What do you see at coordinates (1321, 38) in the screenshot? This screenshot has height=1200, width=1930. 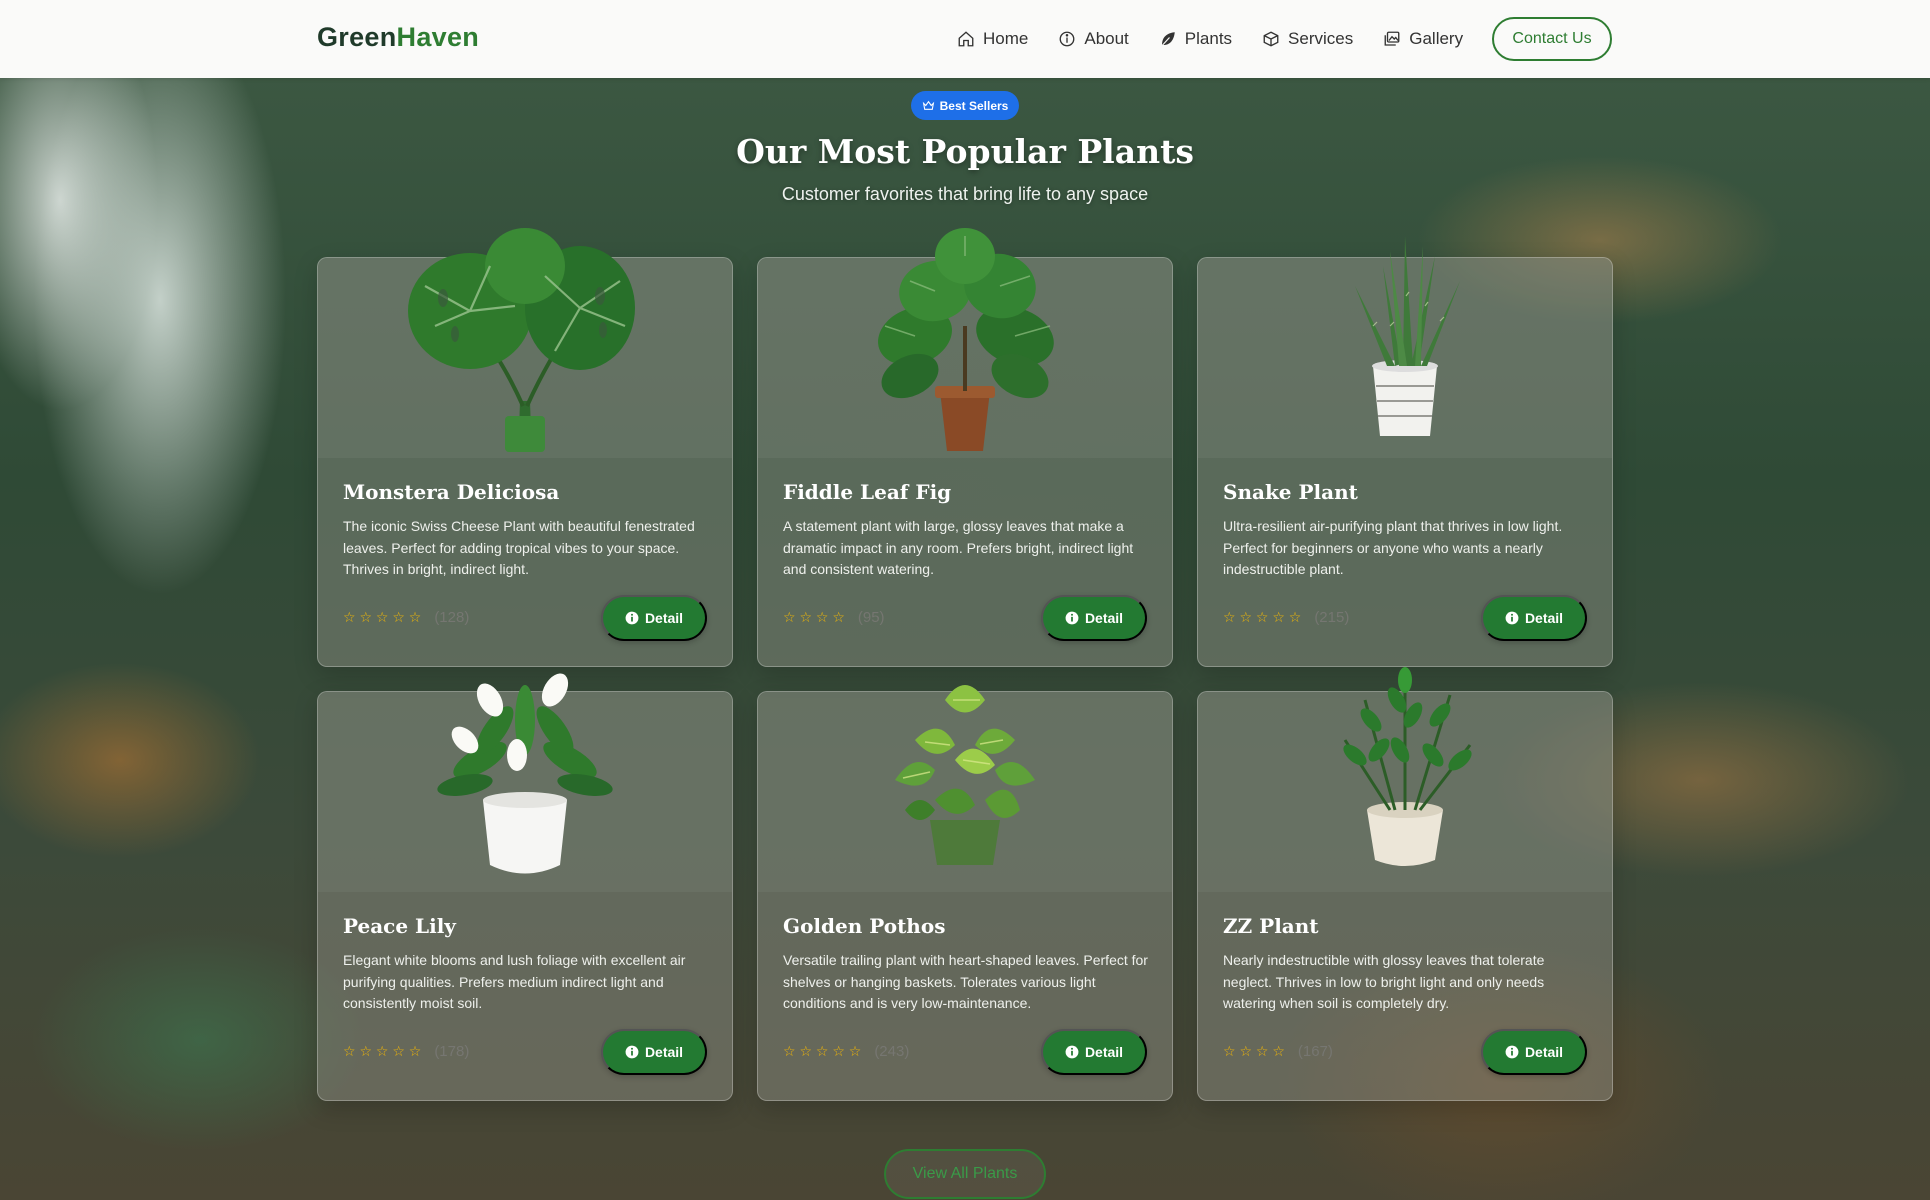 I see `nav-item-label: Services` at bounding box center [1321, 38].